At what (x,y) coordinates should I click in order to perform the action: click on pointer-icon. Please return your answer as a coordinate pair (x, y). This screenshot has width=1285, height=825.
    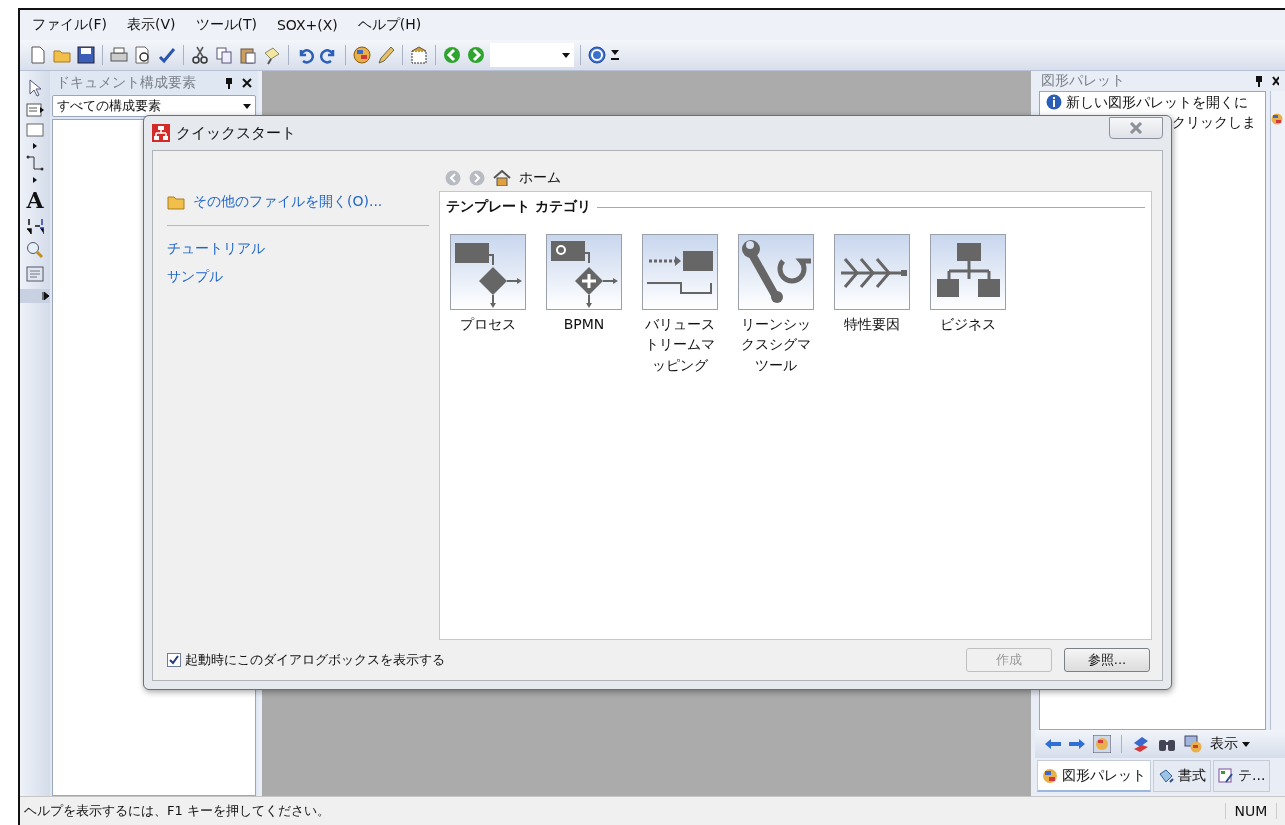
    Looking at the image, I should click on (35, 88).